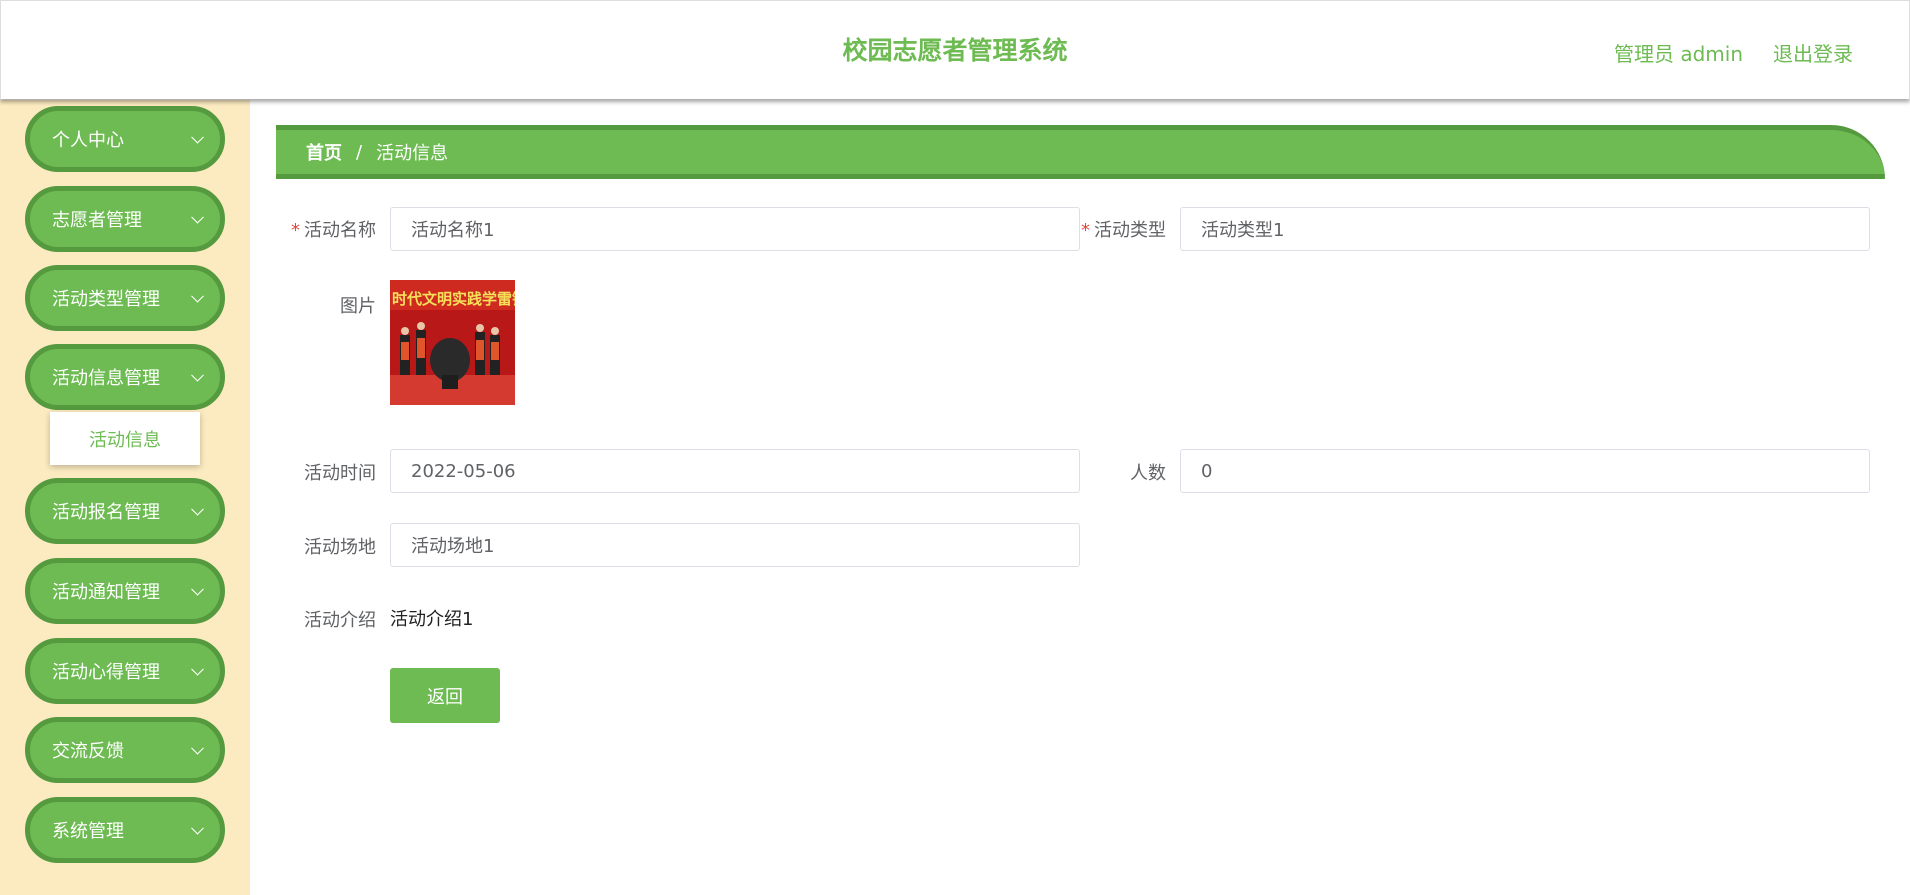  Describe the element at coordinates (432, 619) in the screenshot. I see `activity-intro-text: 活动介绍1` at that location.